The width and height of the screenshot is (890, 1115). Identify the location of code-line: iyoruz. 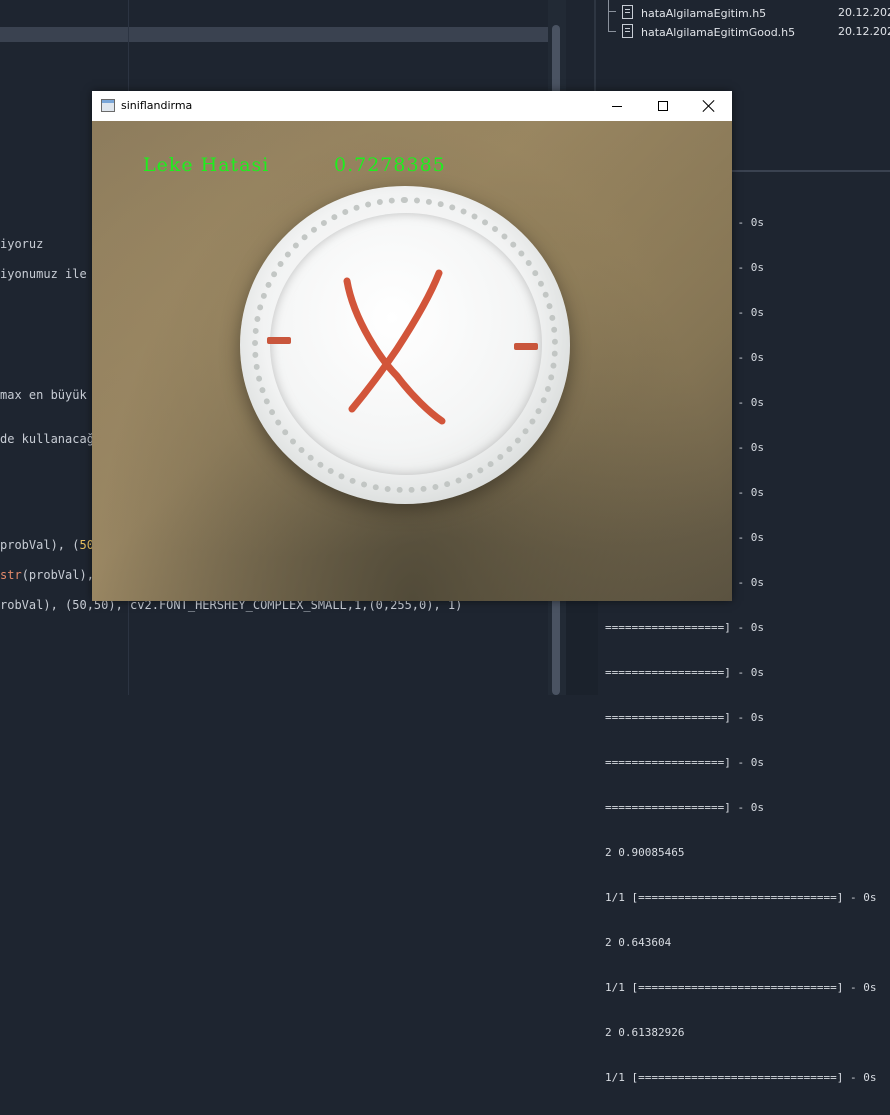
(21, 244).